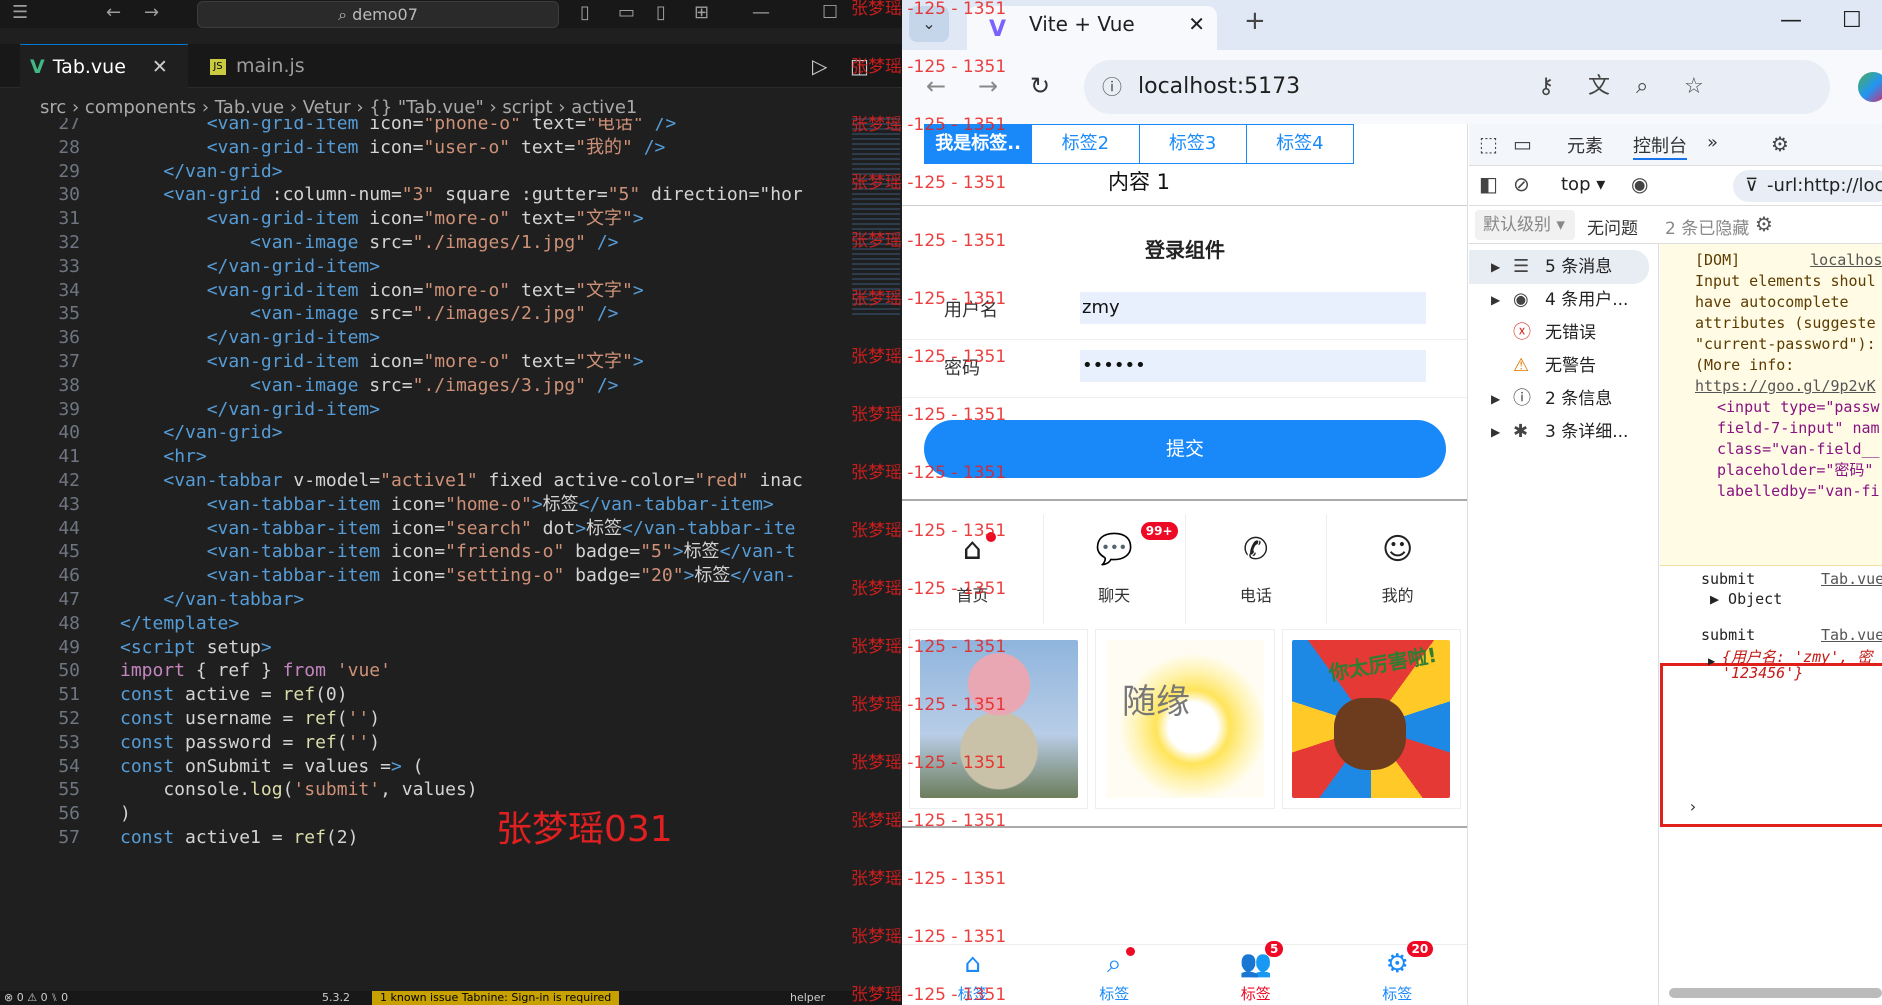  What do you see at coordinates (1780, 144) in the screenshot?
I see `settings-gear-icon: ⚙` at bounding box center [1780, 144].